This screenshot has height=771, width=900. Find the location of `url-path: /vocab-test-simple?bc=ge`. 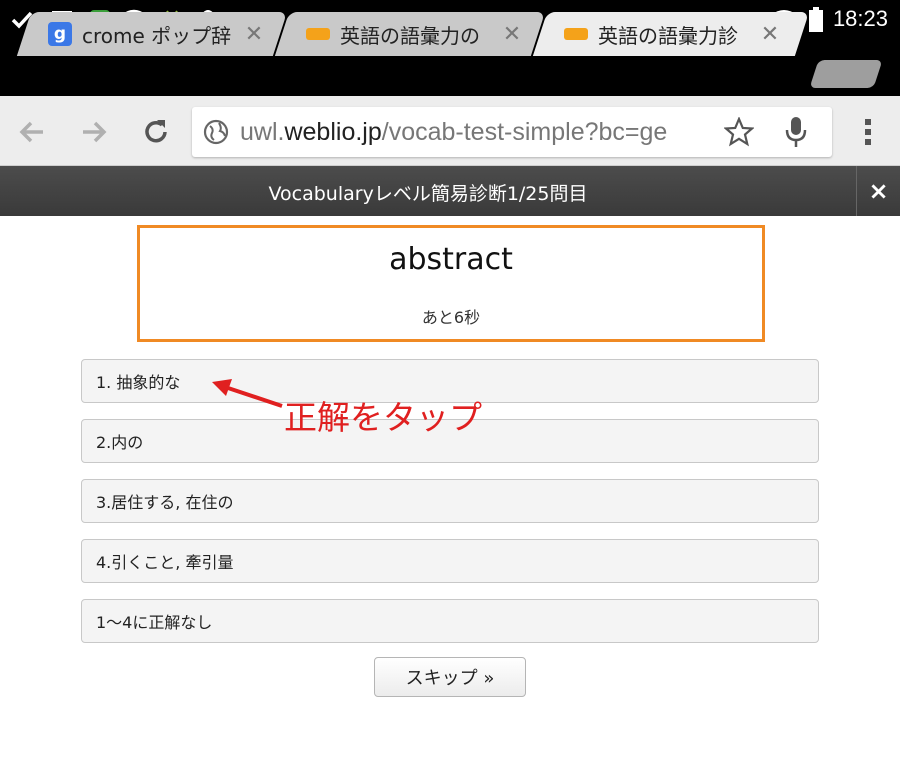

url-path: /vocab-test-simple?bc=ge is located at coordinates (524, 132).